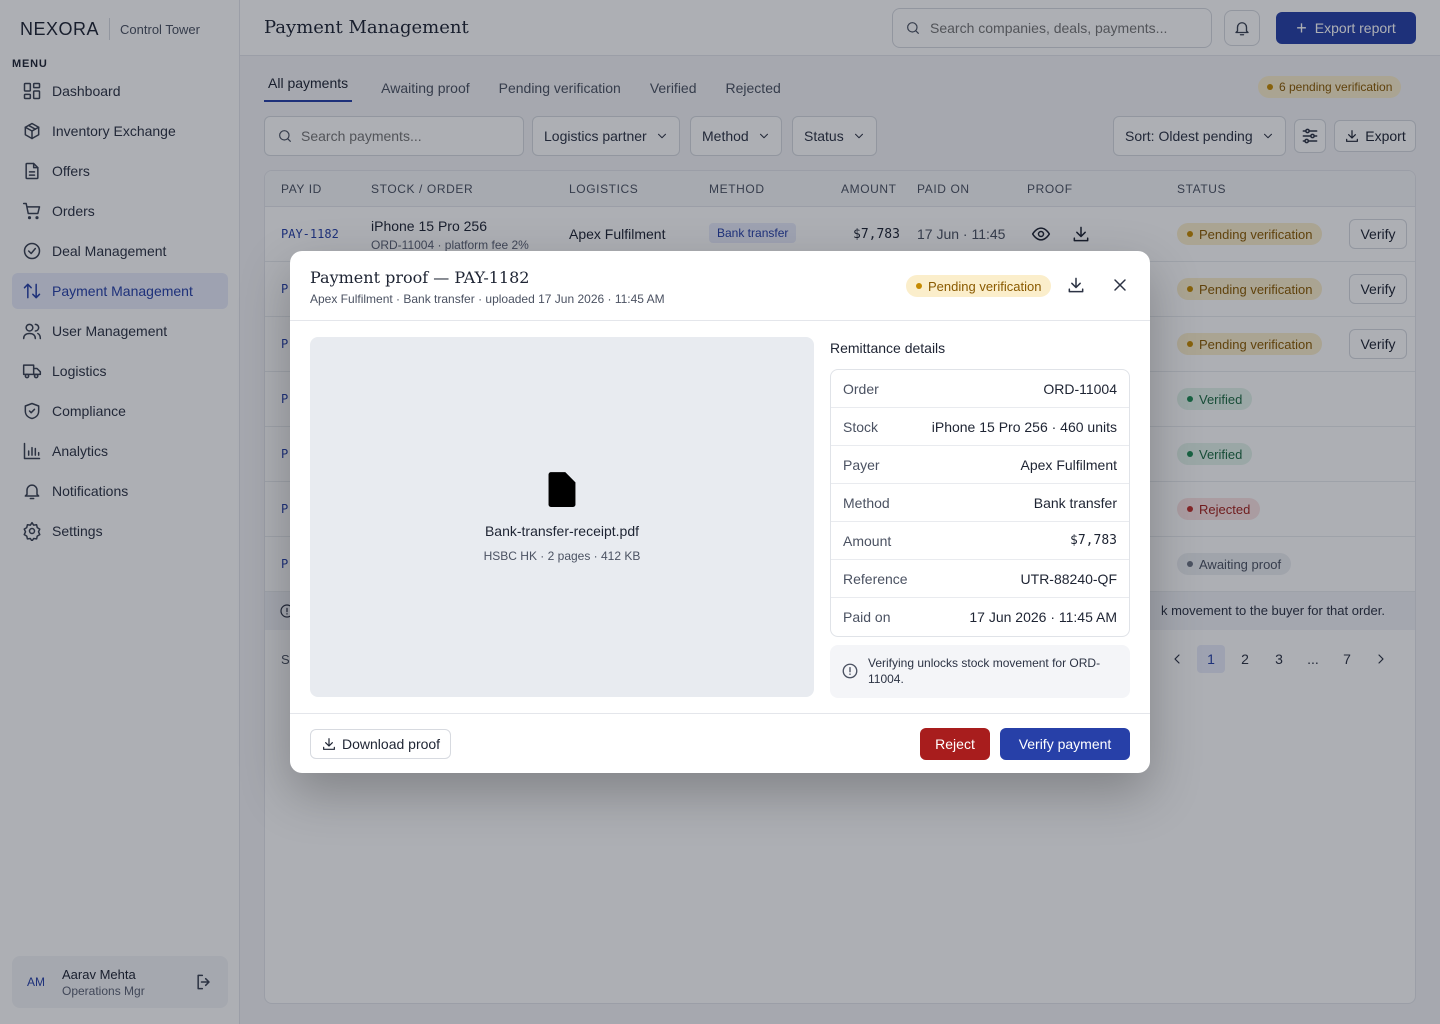 The image size is (1440, 1024). Describe the element at coordinates (1065, 744) in the screenshot. I see `verify-payment-button: Verify payment` at that location.